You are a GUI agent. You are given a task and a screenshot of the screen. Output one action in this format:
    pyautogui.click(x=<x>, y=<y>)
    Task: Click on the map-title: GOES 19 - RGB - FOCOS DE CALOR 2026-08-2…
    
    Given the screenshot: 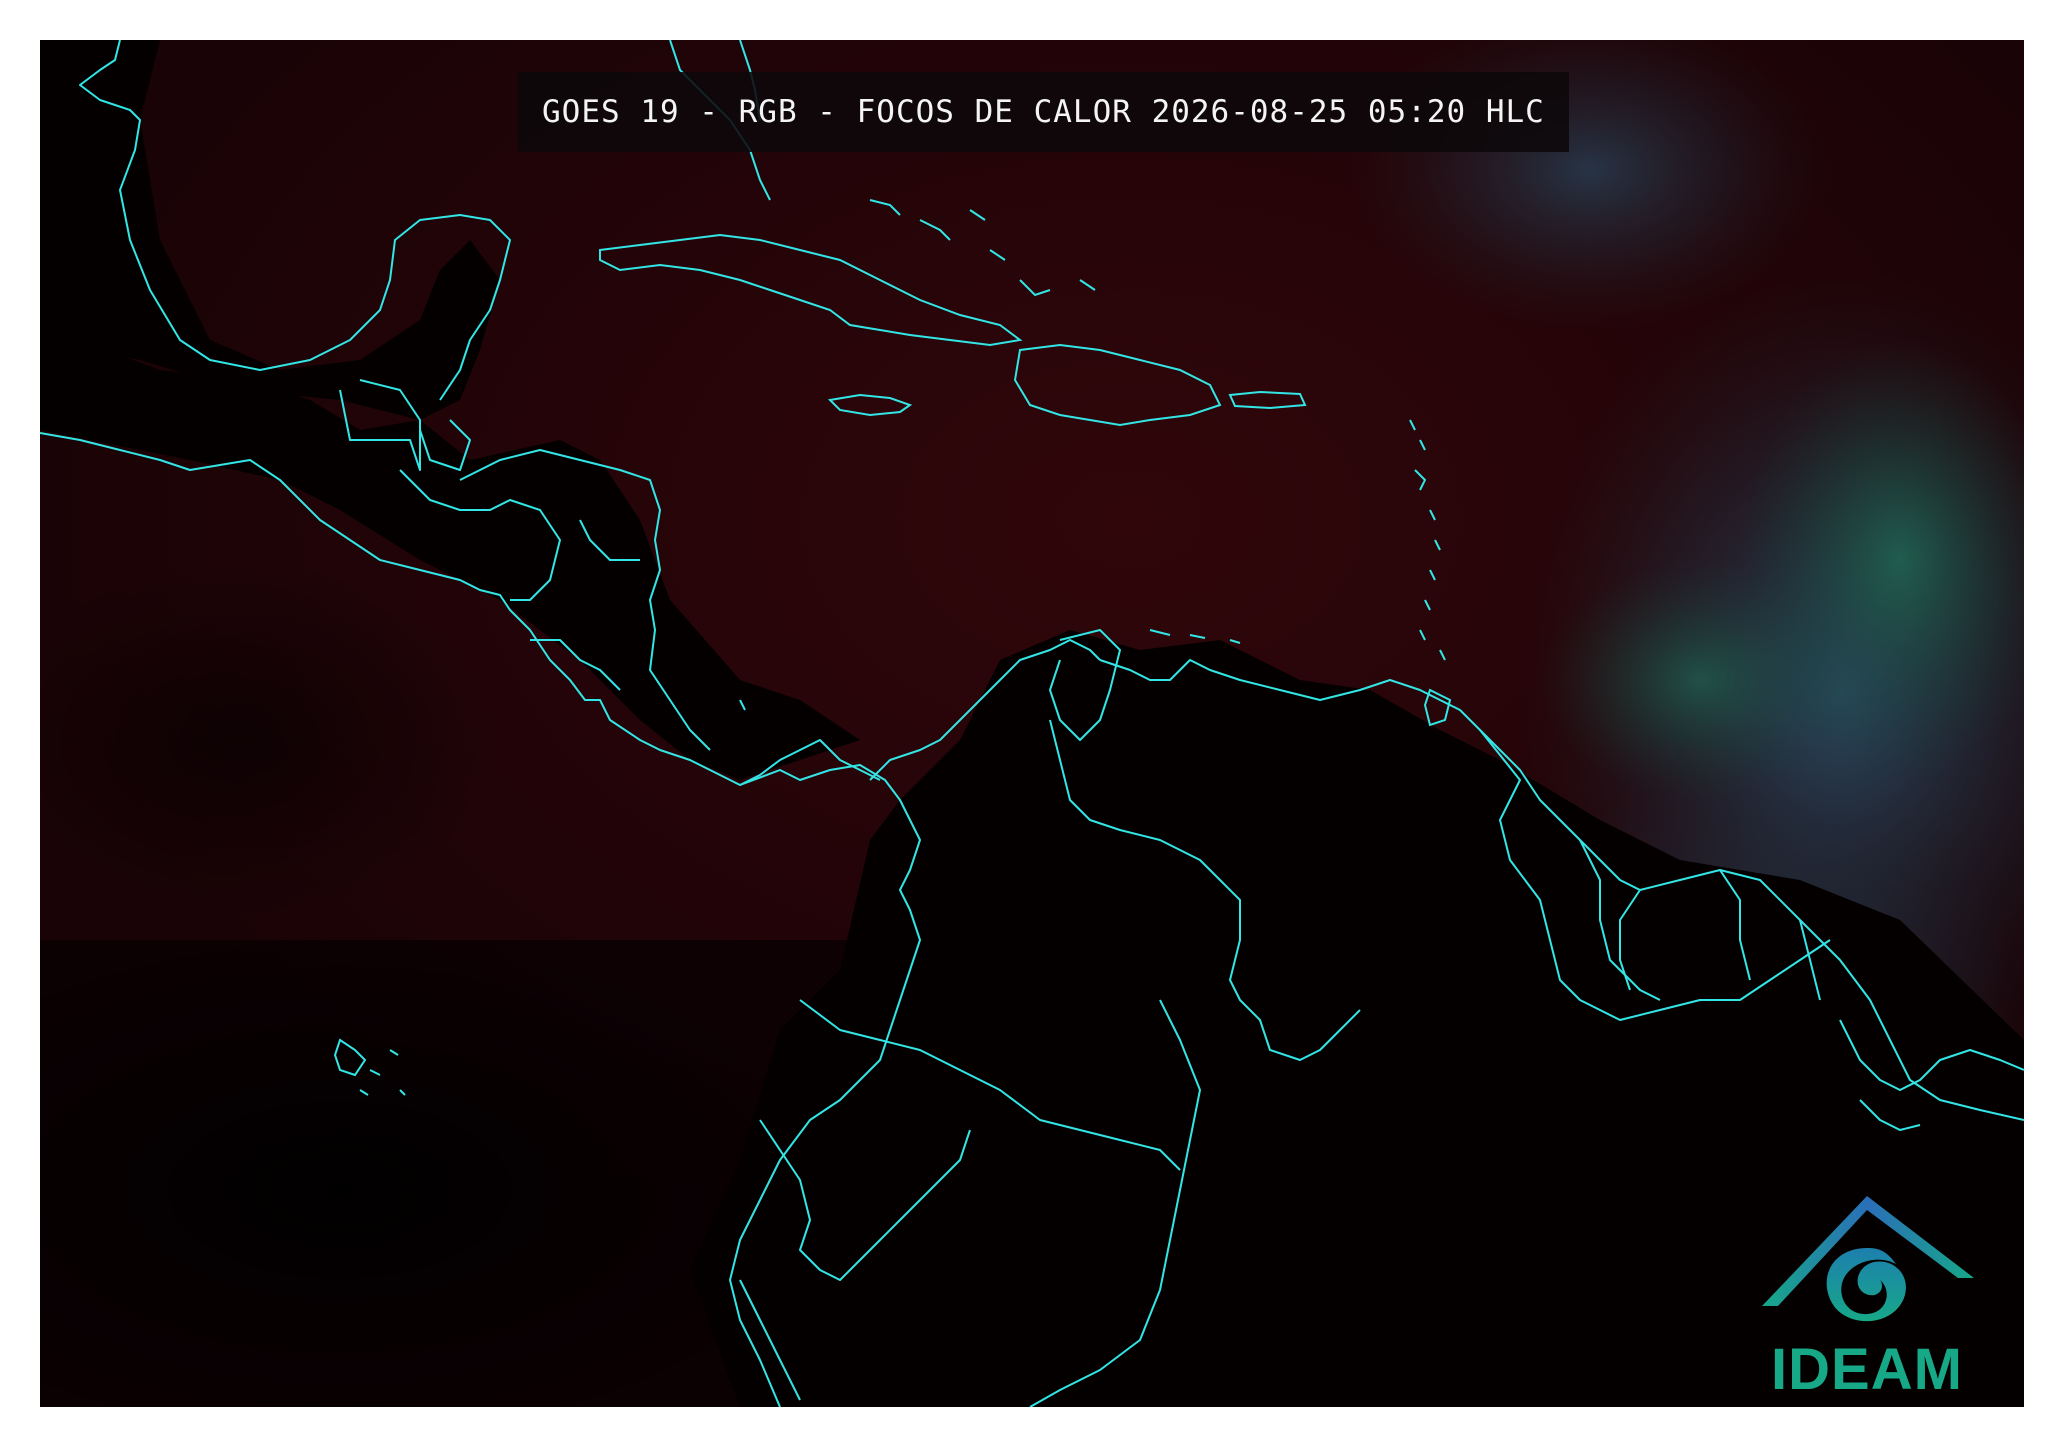 What is the action you would take?
    pyautogui.click(x=1043, y=112)
    